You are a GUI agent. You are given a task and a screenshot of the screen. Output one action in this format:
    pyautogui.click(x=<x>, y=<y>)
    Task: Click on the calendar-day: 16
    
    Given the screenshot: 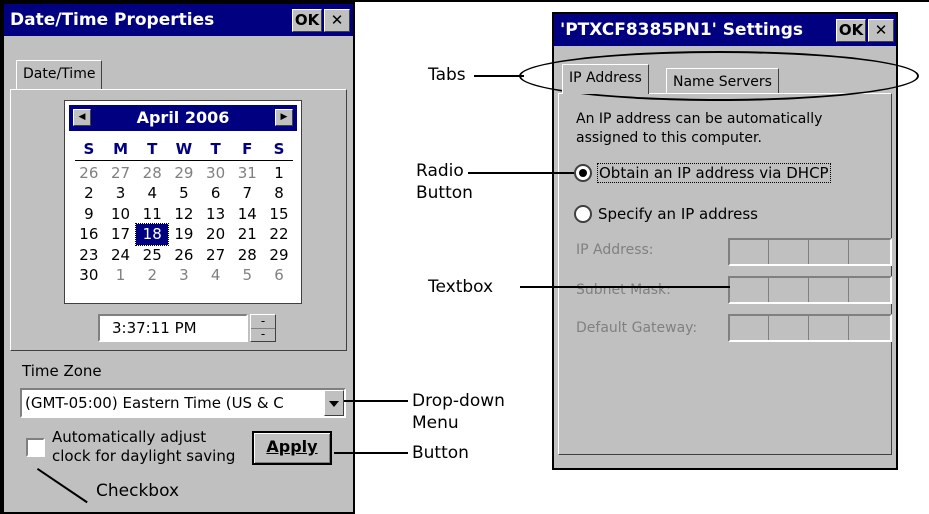 What is the action you would take?
    pyautogui.click(x=89, y=234)
    